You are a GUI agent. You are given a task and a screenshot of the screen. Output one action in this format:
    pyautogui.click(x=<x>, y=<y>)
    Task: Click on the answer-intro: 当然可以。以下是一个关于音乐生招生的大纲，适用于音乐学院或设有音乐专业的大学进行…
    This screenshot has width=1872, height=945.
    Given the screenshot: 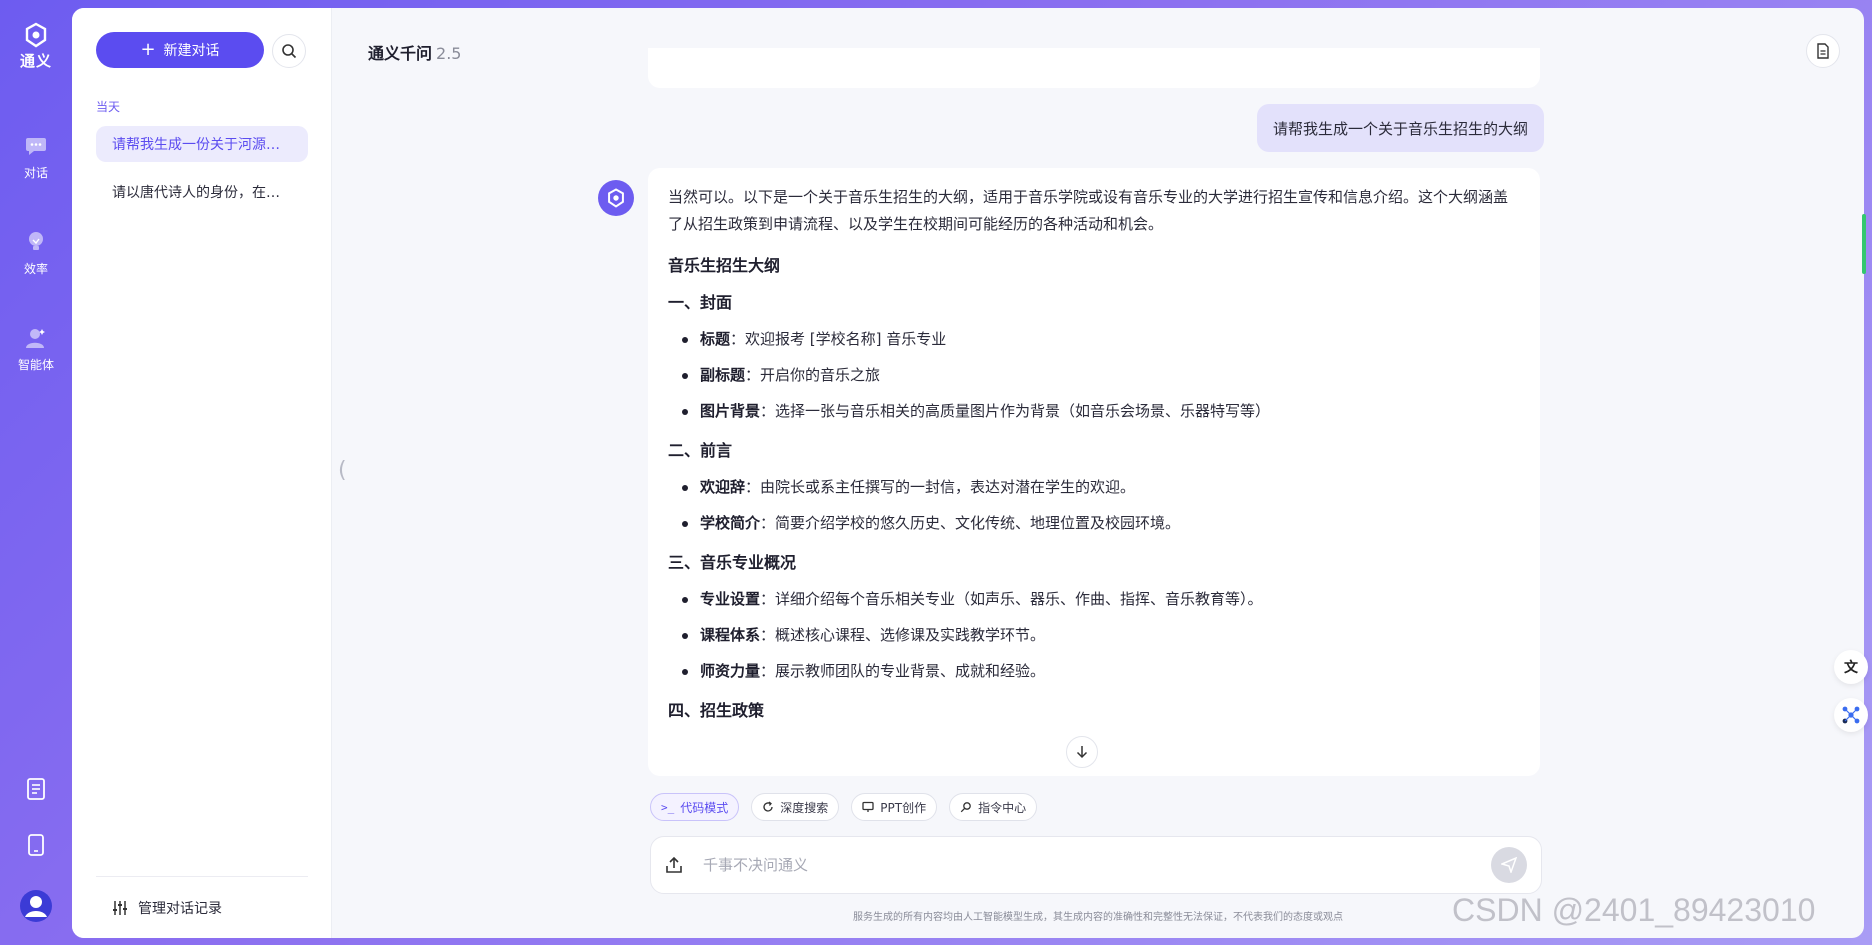 What is the action you would take?
    pyautogui.click(x=1088, y=210)
    